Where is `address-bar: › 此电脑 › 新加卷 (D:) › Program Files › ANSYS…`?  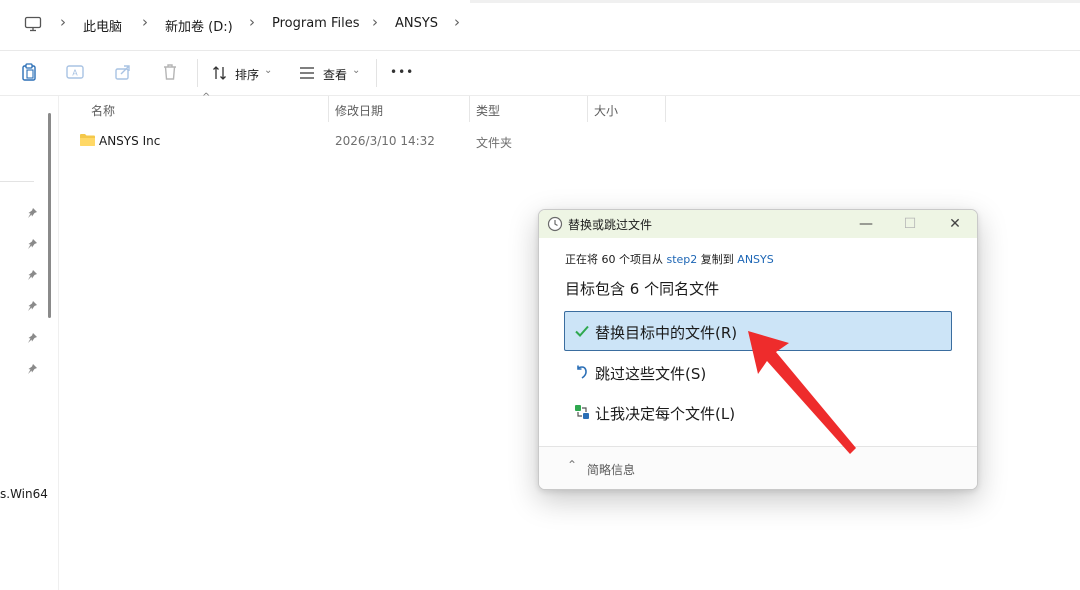 address-bar: › 此电脑 › 新加卷 (D:) › Program Files › ANSYS… is located at coordinates (540, 25).